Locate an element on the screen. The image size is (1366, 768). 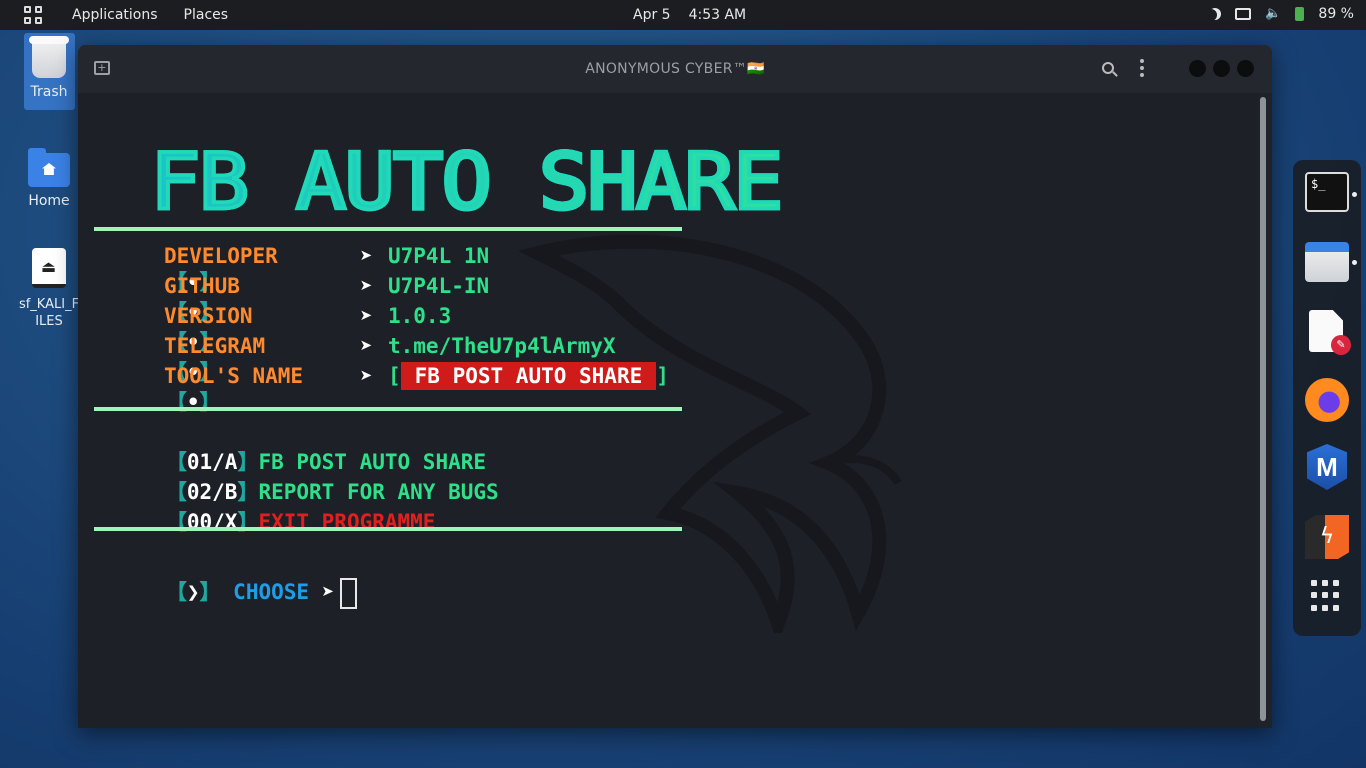
terminal-titlebar: + ANONYMOUS CYBER™🇮🇳 is located at coordinates (675, 69).